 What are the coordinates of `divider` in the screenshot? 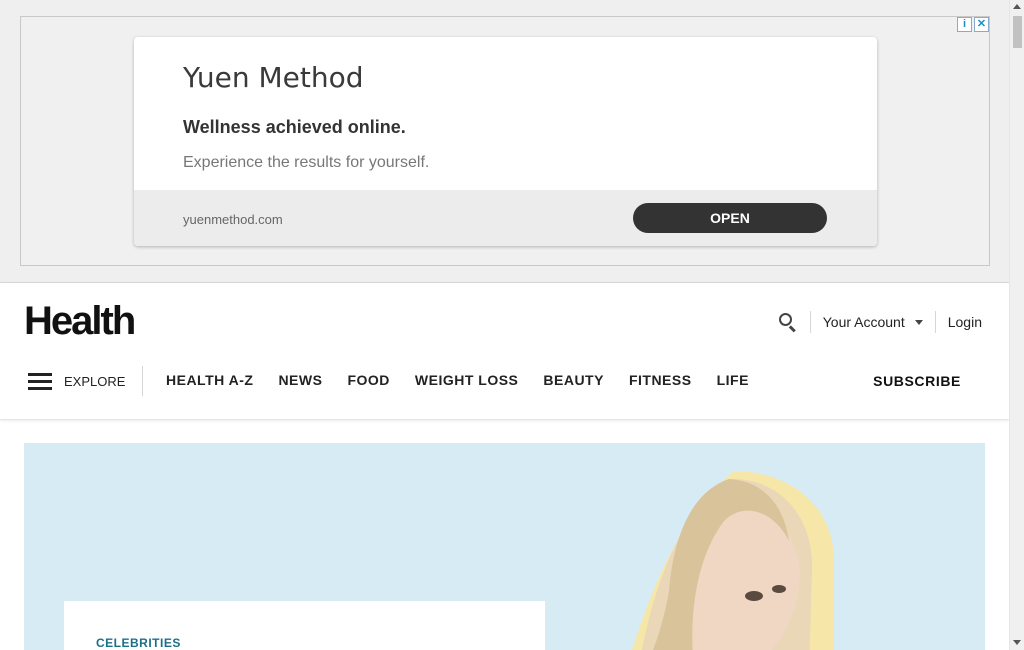 It's located at (142, 381).